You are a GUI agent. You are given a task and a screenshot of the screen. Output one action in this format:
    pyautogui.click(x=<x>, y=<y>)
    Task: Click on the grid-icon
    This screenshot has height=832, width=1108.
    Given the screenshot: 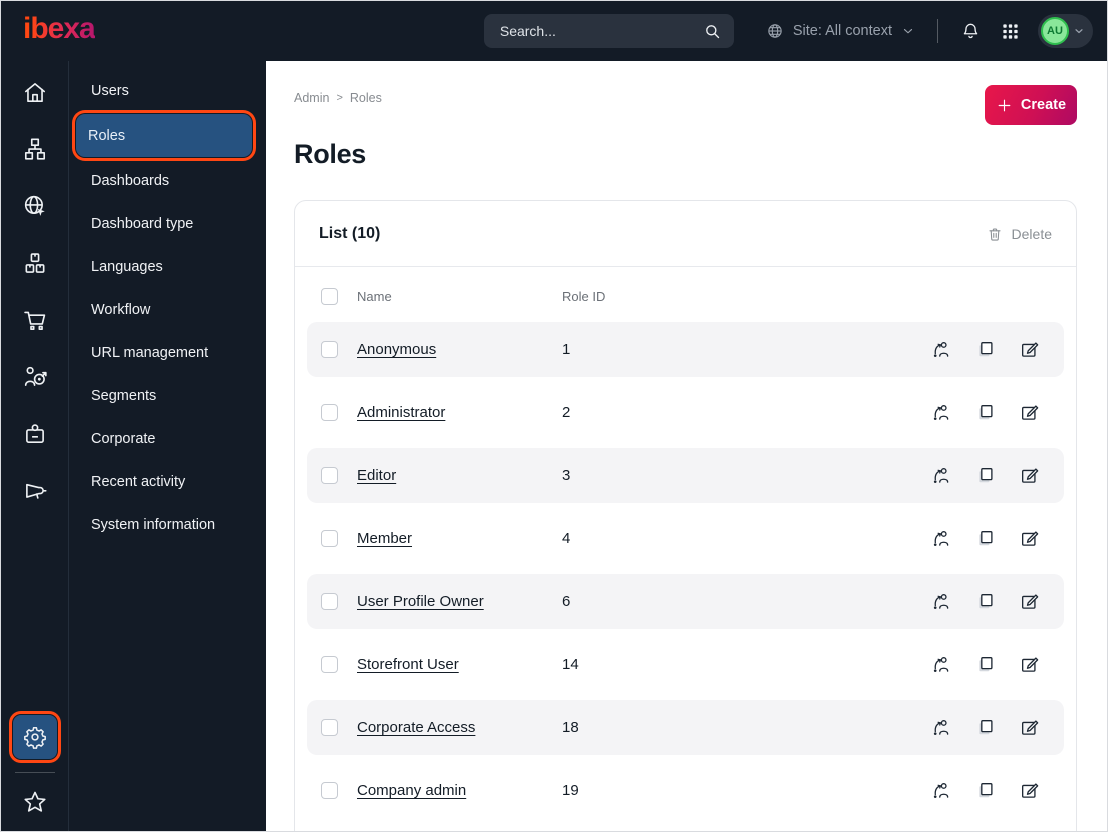 What is the action you would take?
    pyautogui.click(x=1010, y=31)
    